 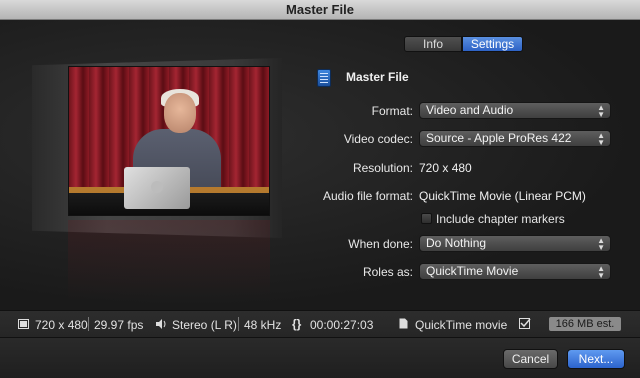 What do you see at coordinates (585, 324) in the screenshot?
I see `size-estimate-badge: 166 MB est.` at bounding box center [585, 324].